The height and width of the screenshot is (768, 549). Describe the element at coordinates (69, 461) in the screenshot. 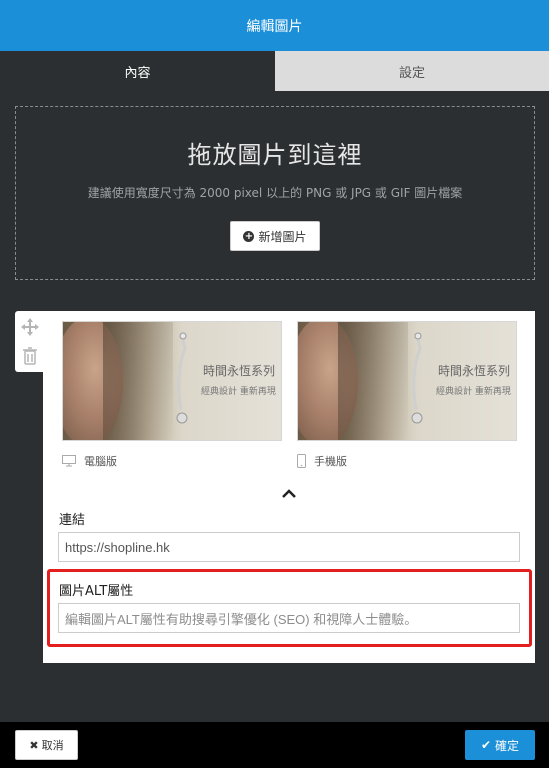

I see `monitor-icon` at that location.